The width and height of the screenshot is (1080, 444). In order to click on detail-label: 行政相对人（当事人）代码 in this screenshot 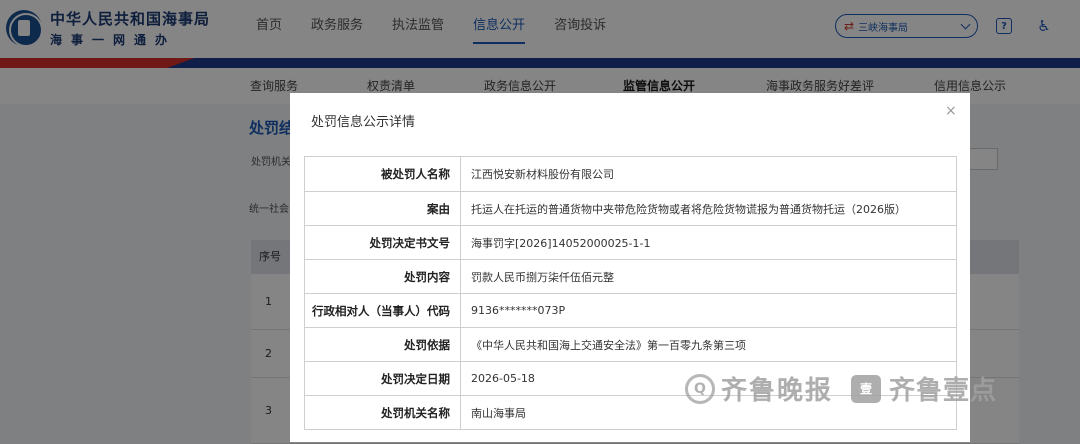, I will do `click(382, 310)`.